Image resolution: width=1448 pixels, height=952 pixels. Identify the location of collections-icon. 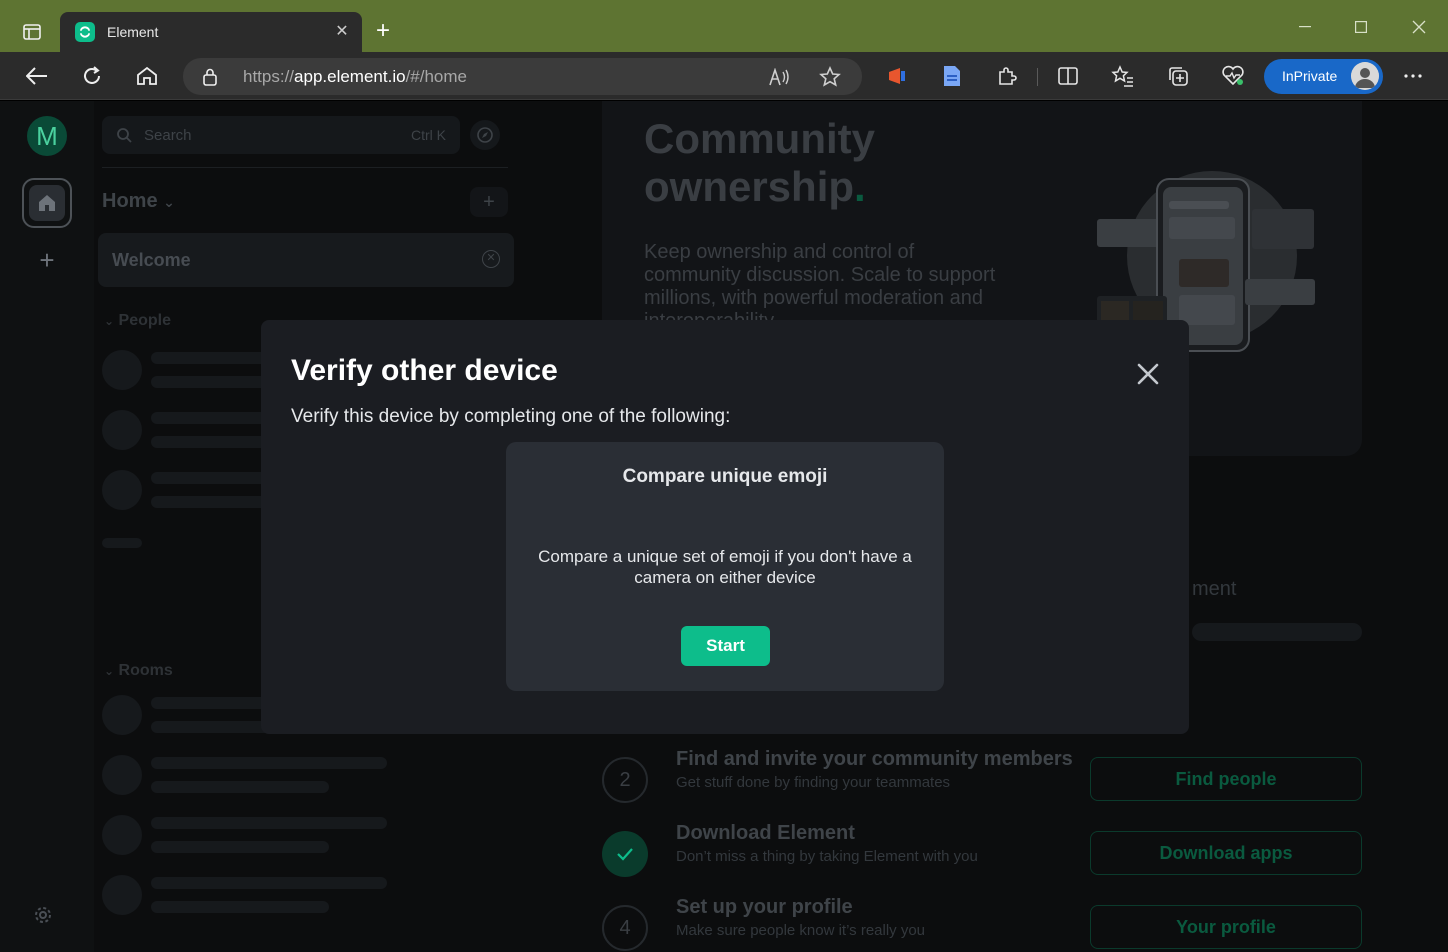
(1178, 76).